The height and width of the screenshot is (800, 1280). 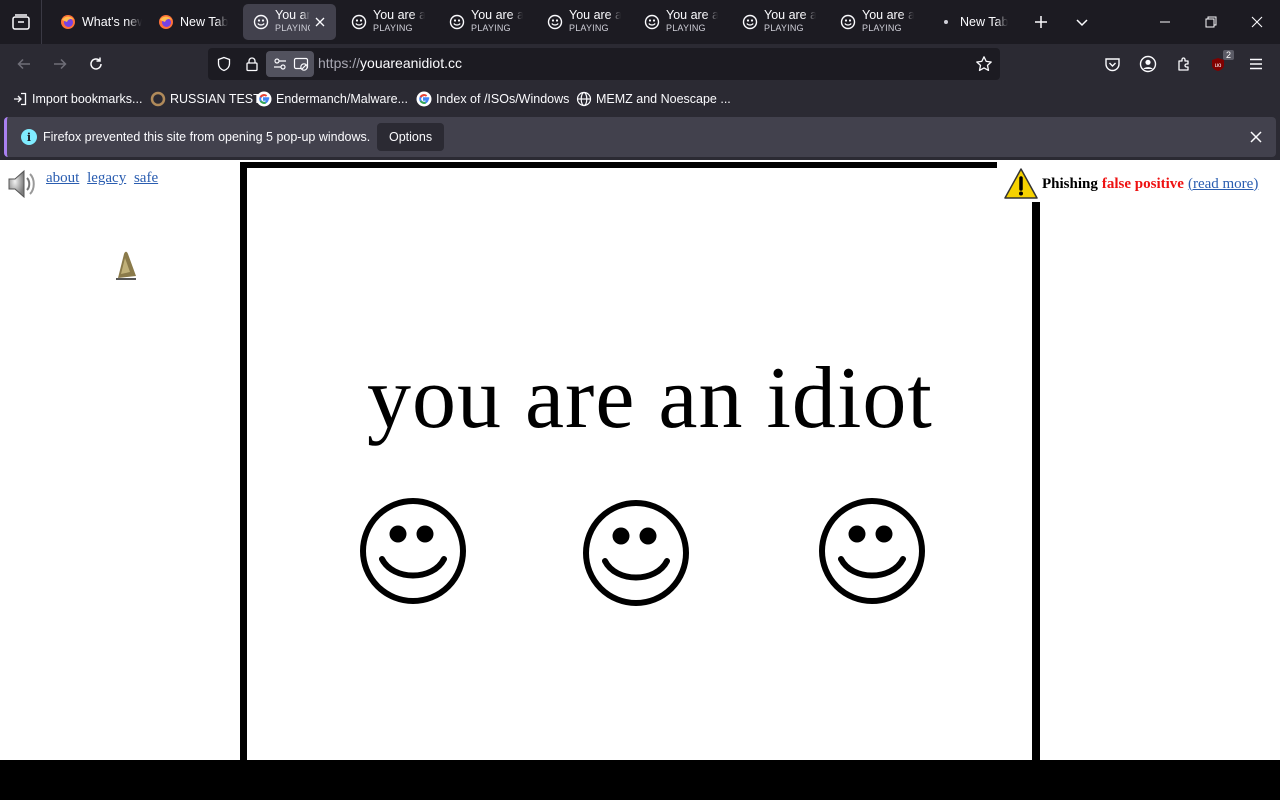 I want to click on minimize-button, so click(x=1165, y=22).